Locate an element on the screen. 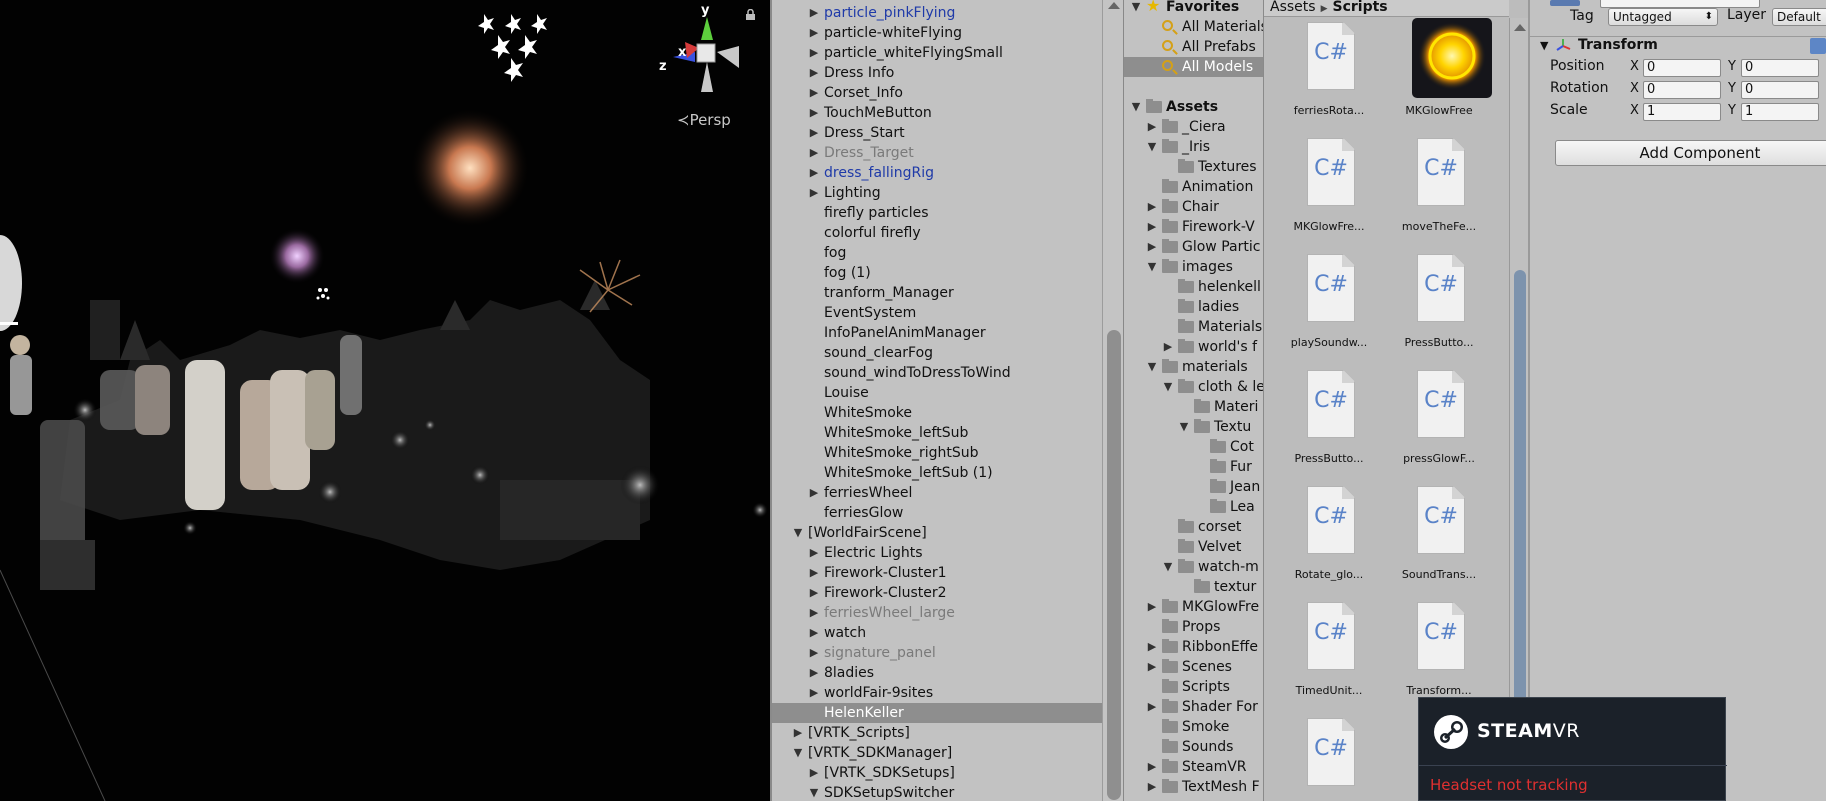 The image size is (1826, 801). hierarchy-item: ▶ particle_pinkFlying is located at coordinates (937, 13).